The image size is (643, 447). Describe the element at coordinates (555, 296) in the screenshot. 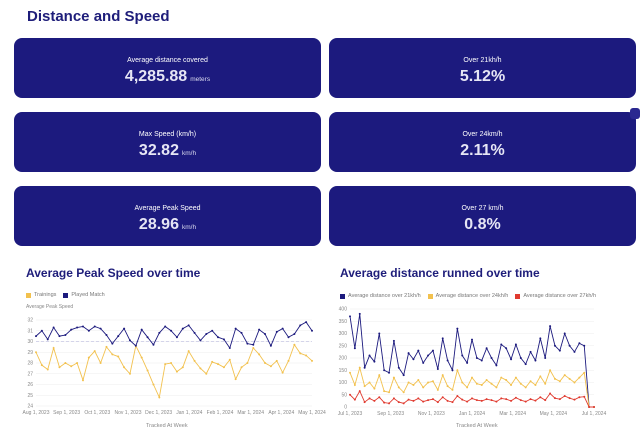

I see `legend-item-over-27: Average distance over 27kh/h` at that location.